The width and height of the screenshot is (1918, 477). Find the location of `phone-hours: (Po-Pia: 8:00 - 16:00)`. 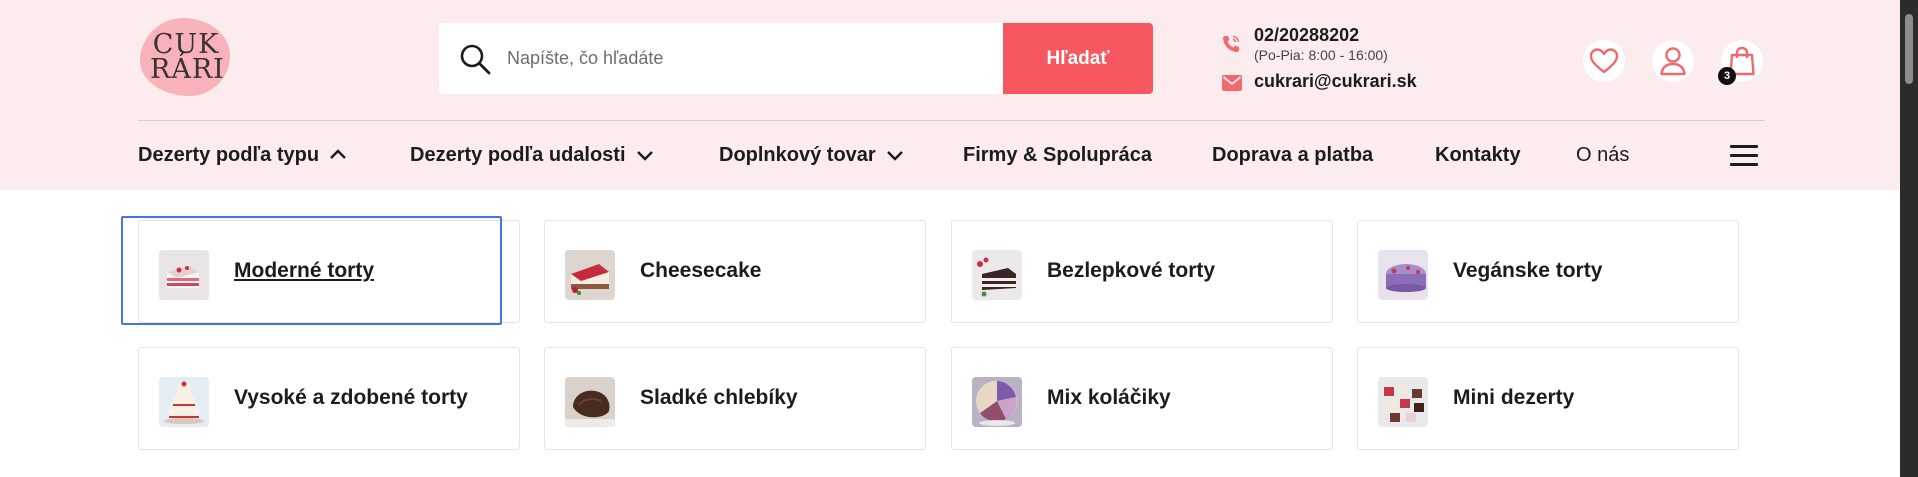

phone-hours: (Po-Pia: 8:00 - 16:00) is located at coordinates (1321, 55).